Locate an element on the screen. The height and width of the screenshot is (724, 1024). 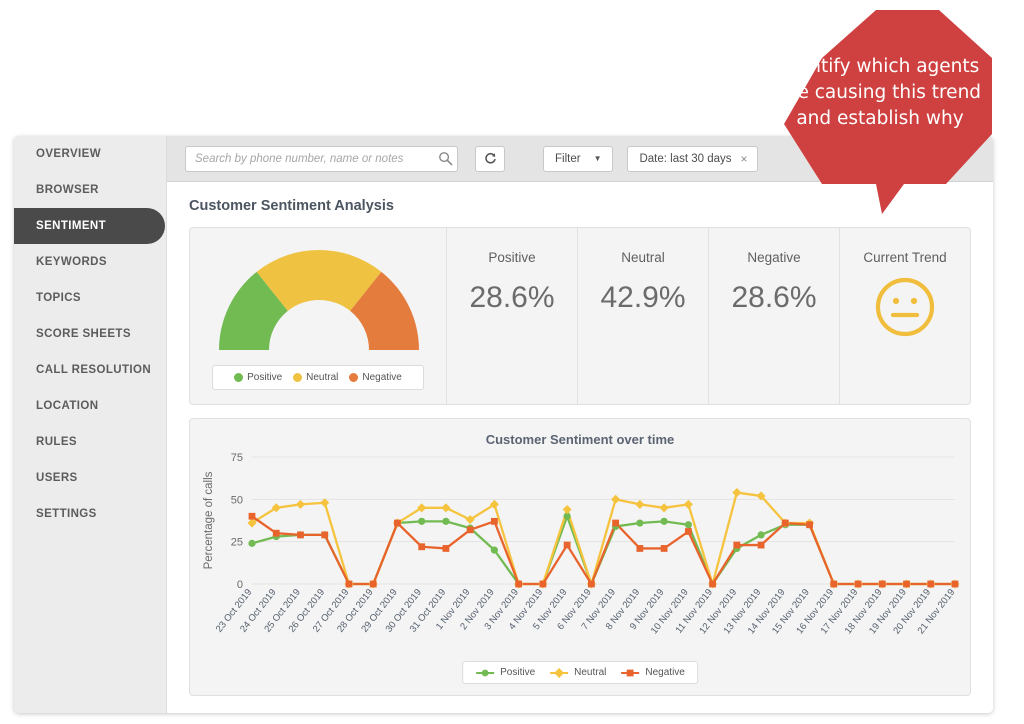
sidebar-item-label: RULES is located at coordinates (56, 442).